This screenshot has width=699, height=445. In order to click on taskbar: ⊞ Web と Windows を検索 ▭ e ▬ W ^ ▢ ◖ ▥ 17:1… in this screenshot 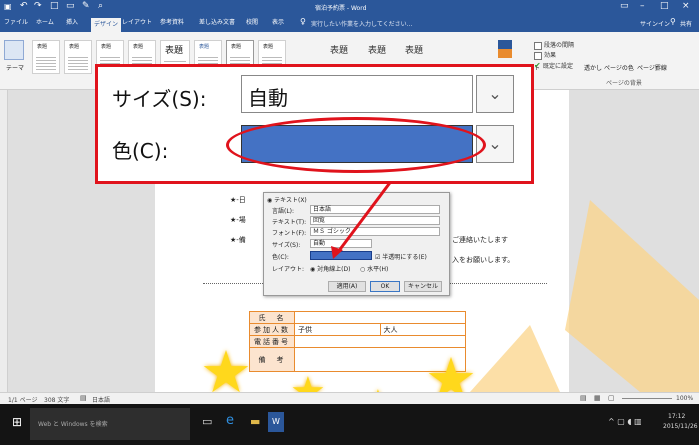, I will do `click(349, 424)`.